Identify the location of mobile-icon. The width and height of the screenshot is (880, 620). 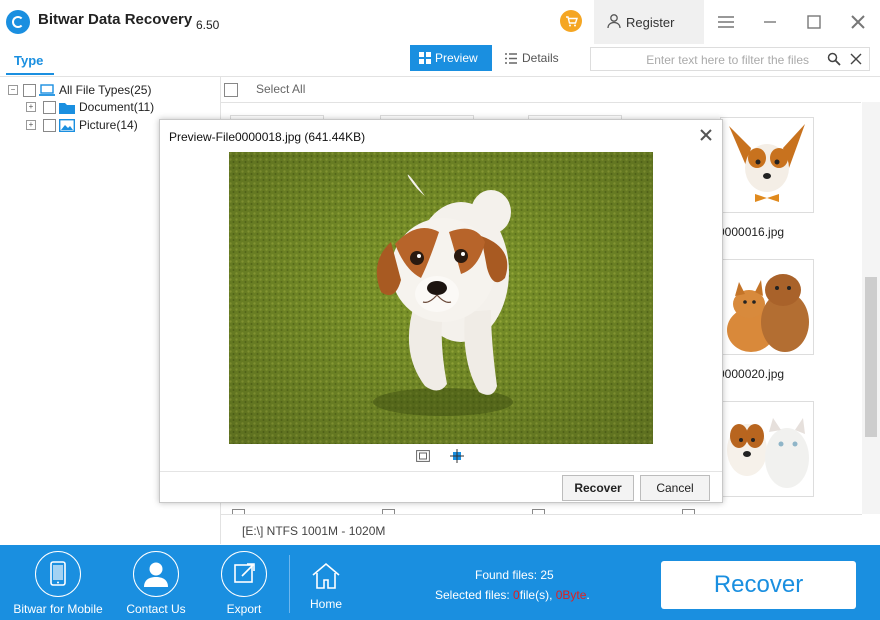
(58, 574).